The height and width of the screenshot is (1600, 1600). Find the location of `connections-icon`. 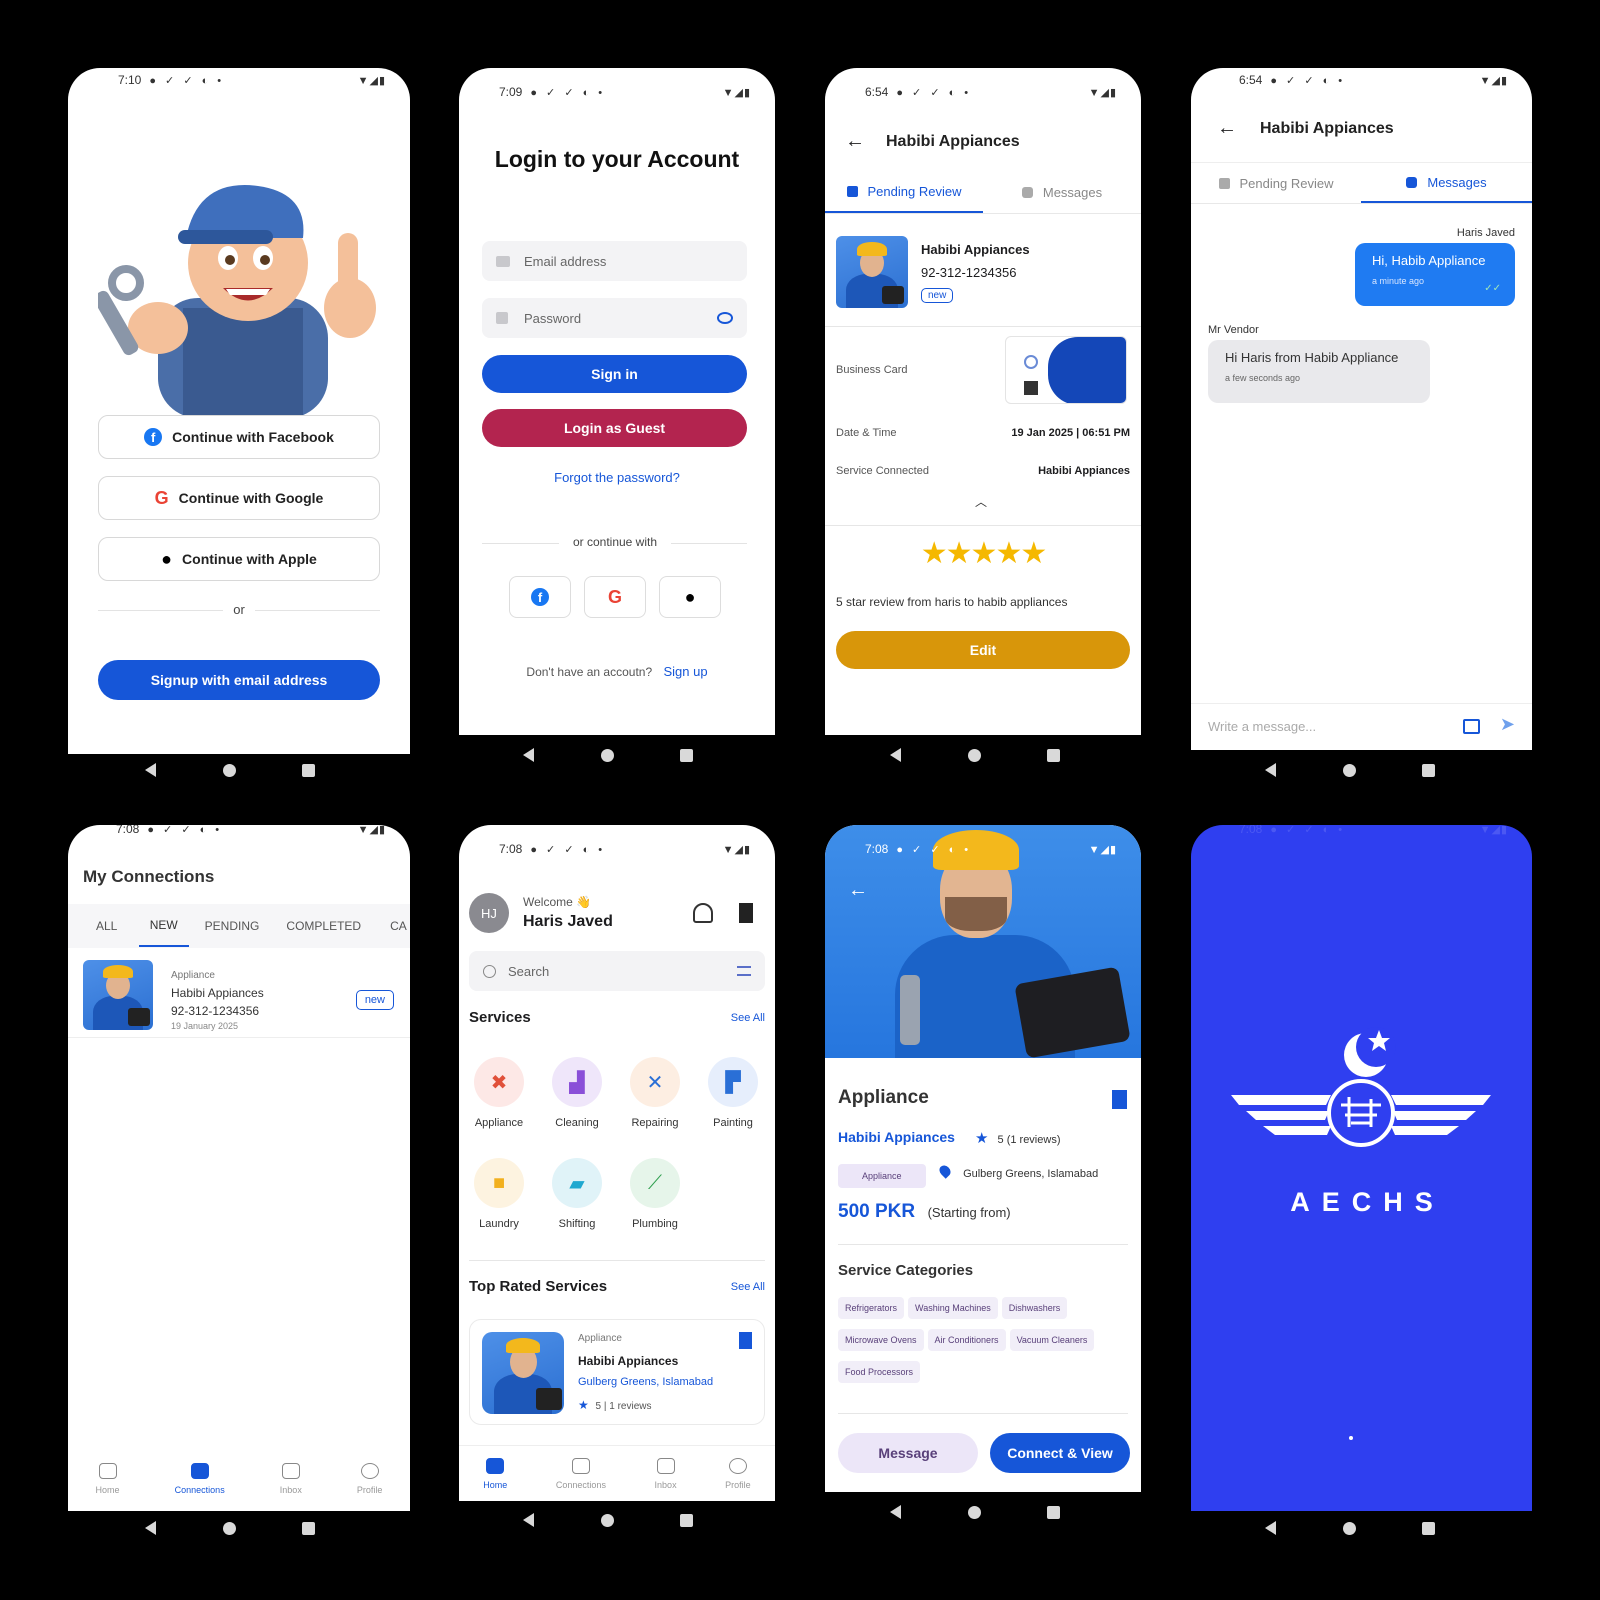

connections-icon is located at coordinates (199, 1471).